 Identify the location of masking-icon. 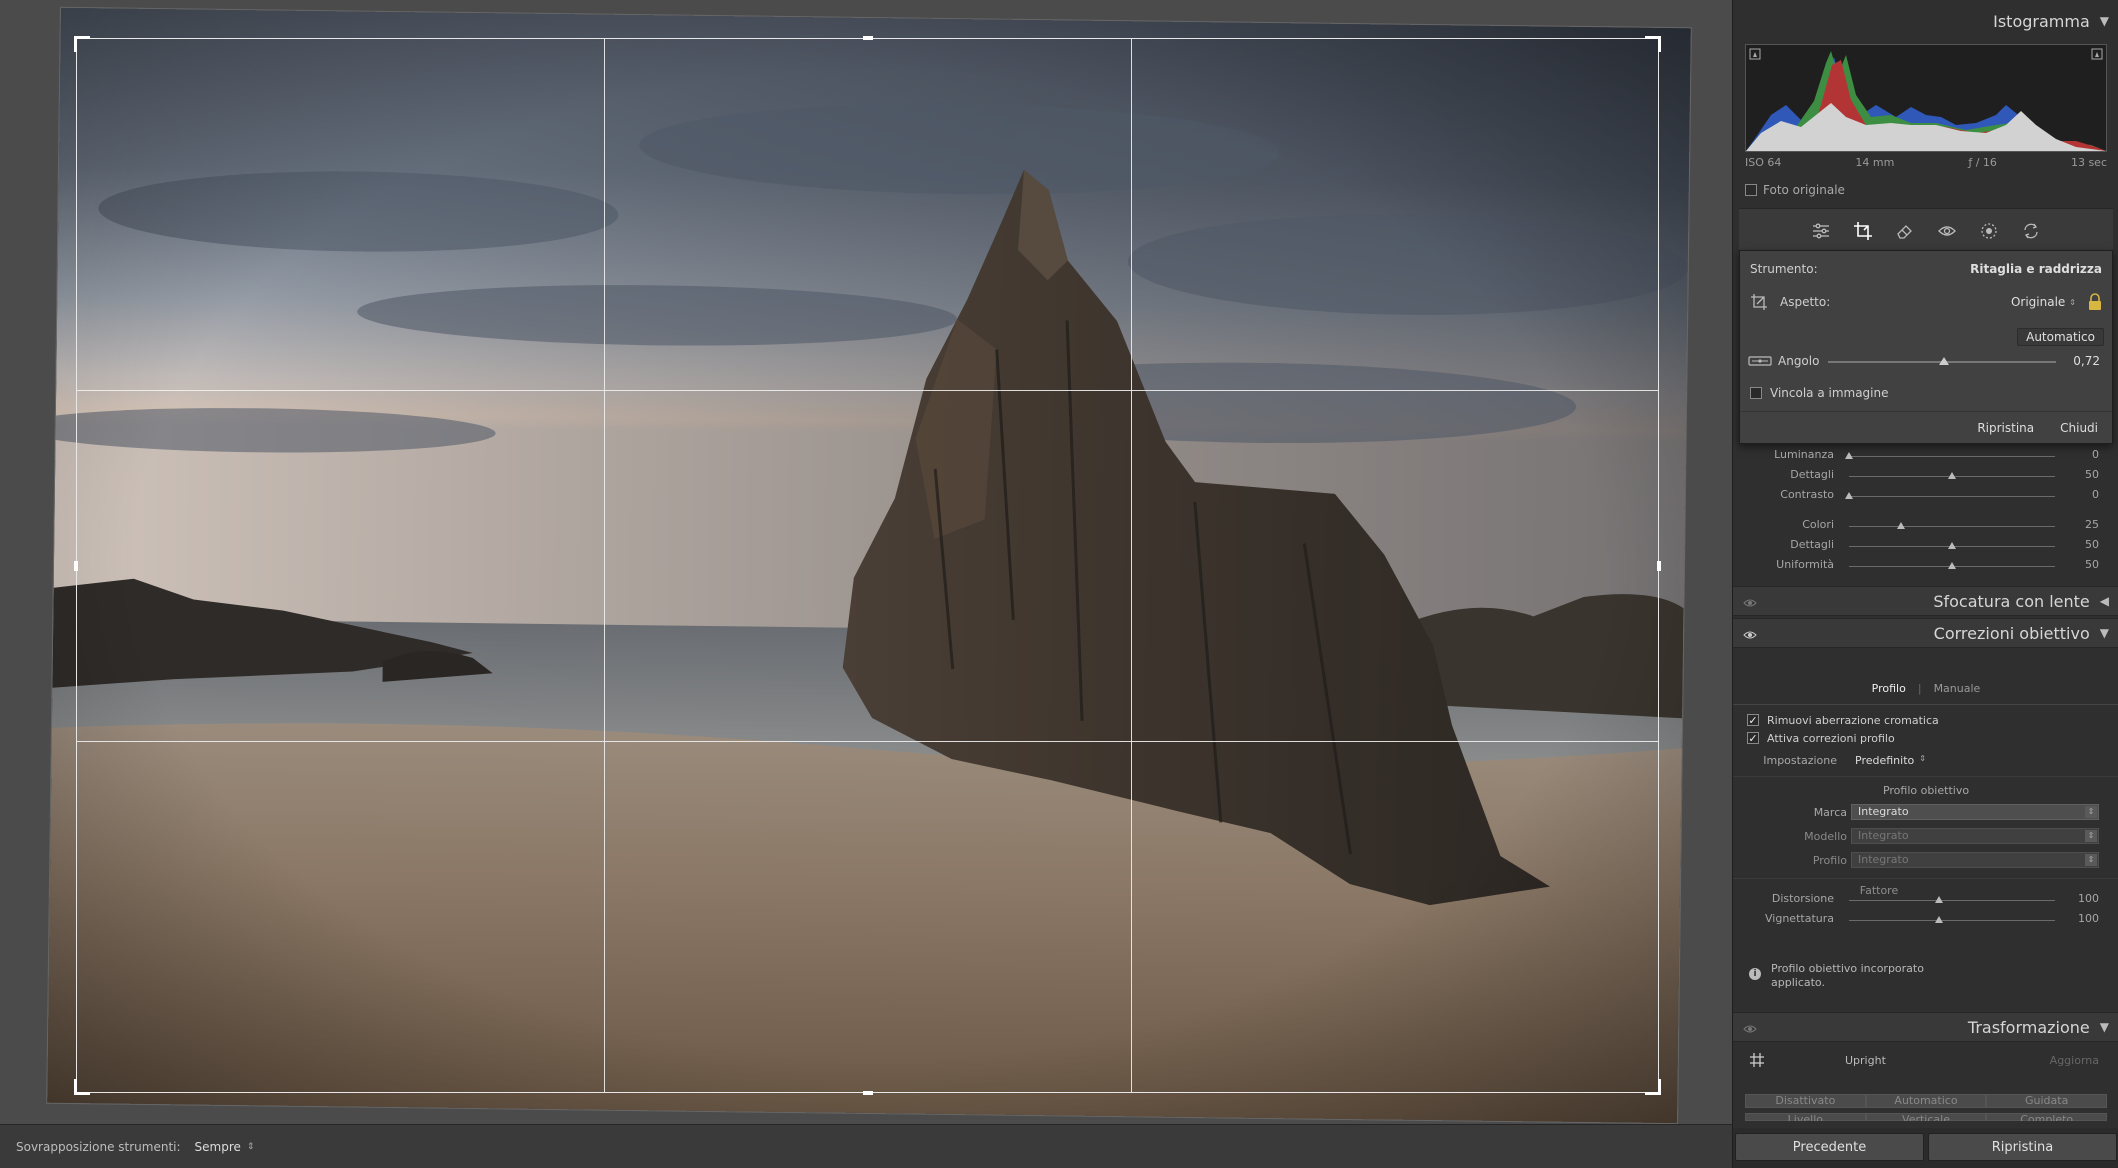
(1989, 231).